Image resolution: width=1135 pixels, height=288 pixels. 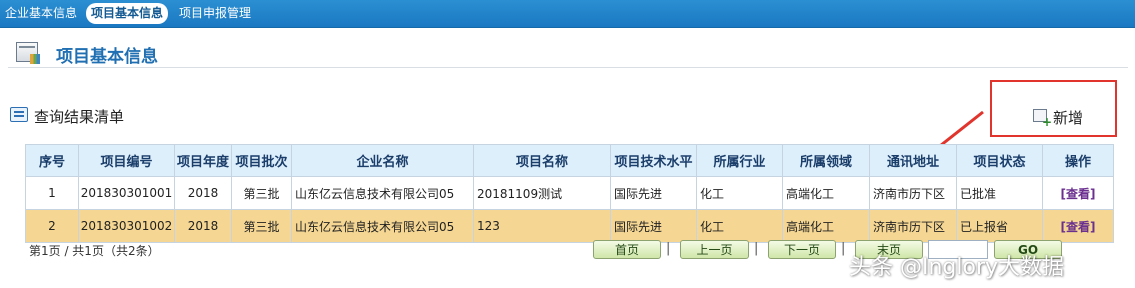 I want to click on col-header: 项目名称, so click(x=542, y=160).